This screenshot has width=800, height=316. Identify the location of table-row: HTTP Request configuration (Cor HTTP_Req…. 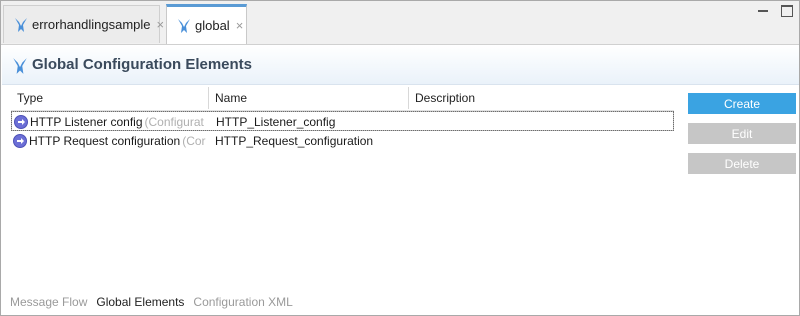
(342, 141).